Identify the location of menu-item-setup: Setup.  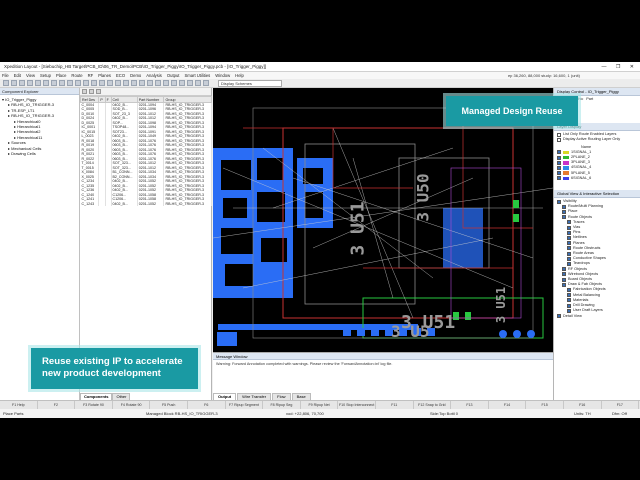
(45, 75).